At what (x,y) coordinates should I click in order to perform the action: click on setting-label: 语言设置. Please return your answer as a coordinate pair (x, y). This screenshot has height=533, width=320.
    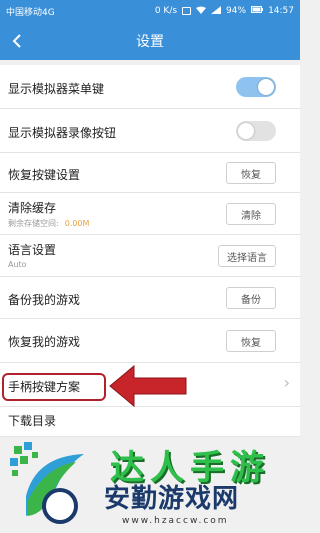
    Looking at the image, I should click on (32, 250).